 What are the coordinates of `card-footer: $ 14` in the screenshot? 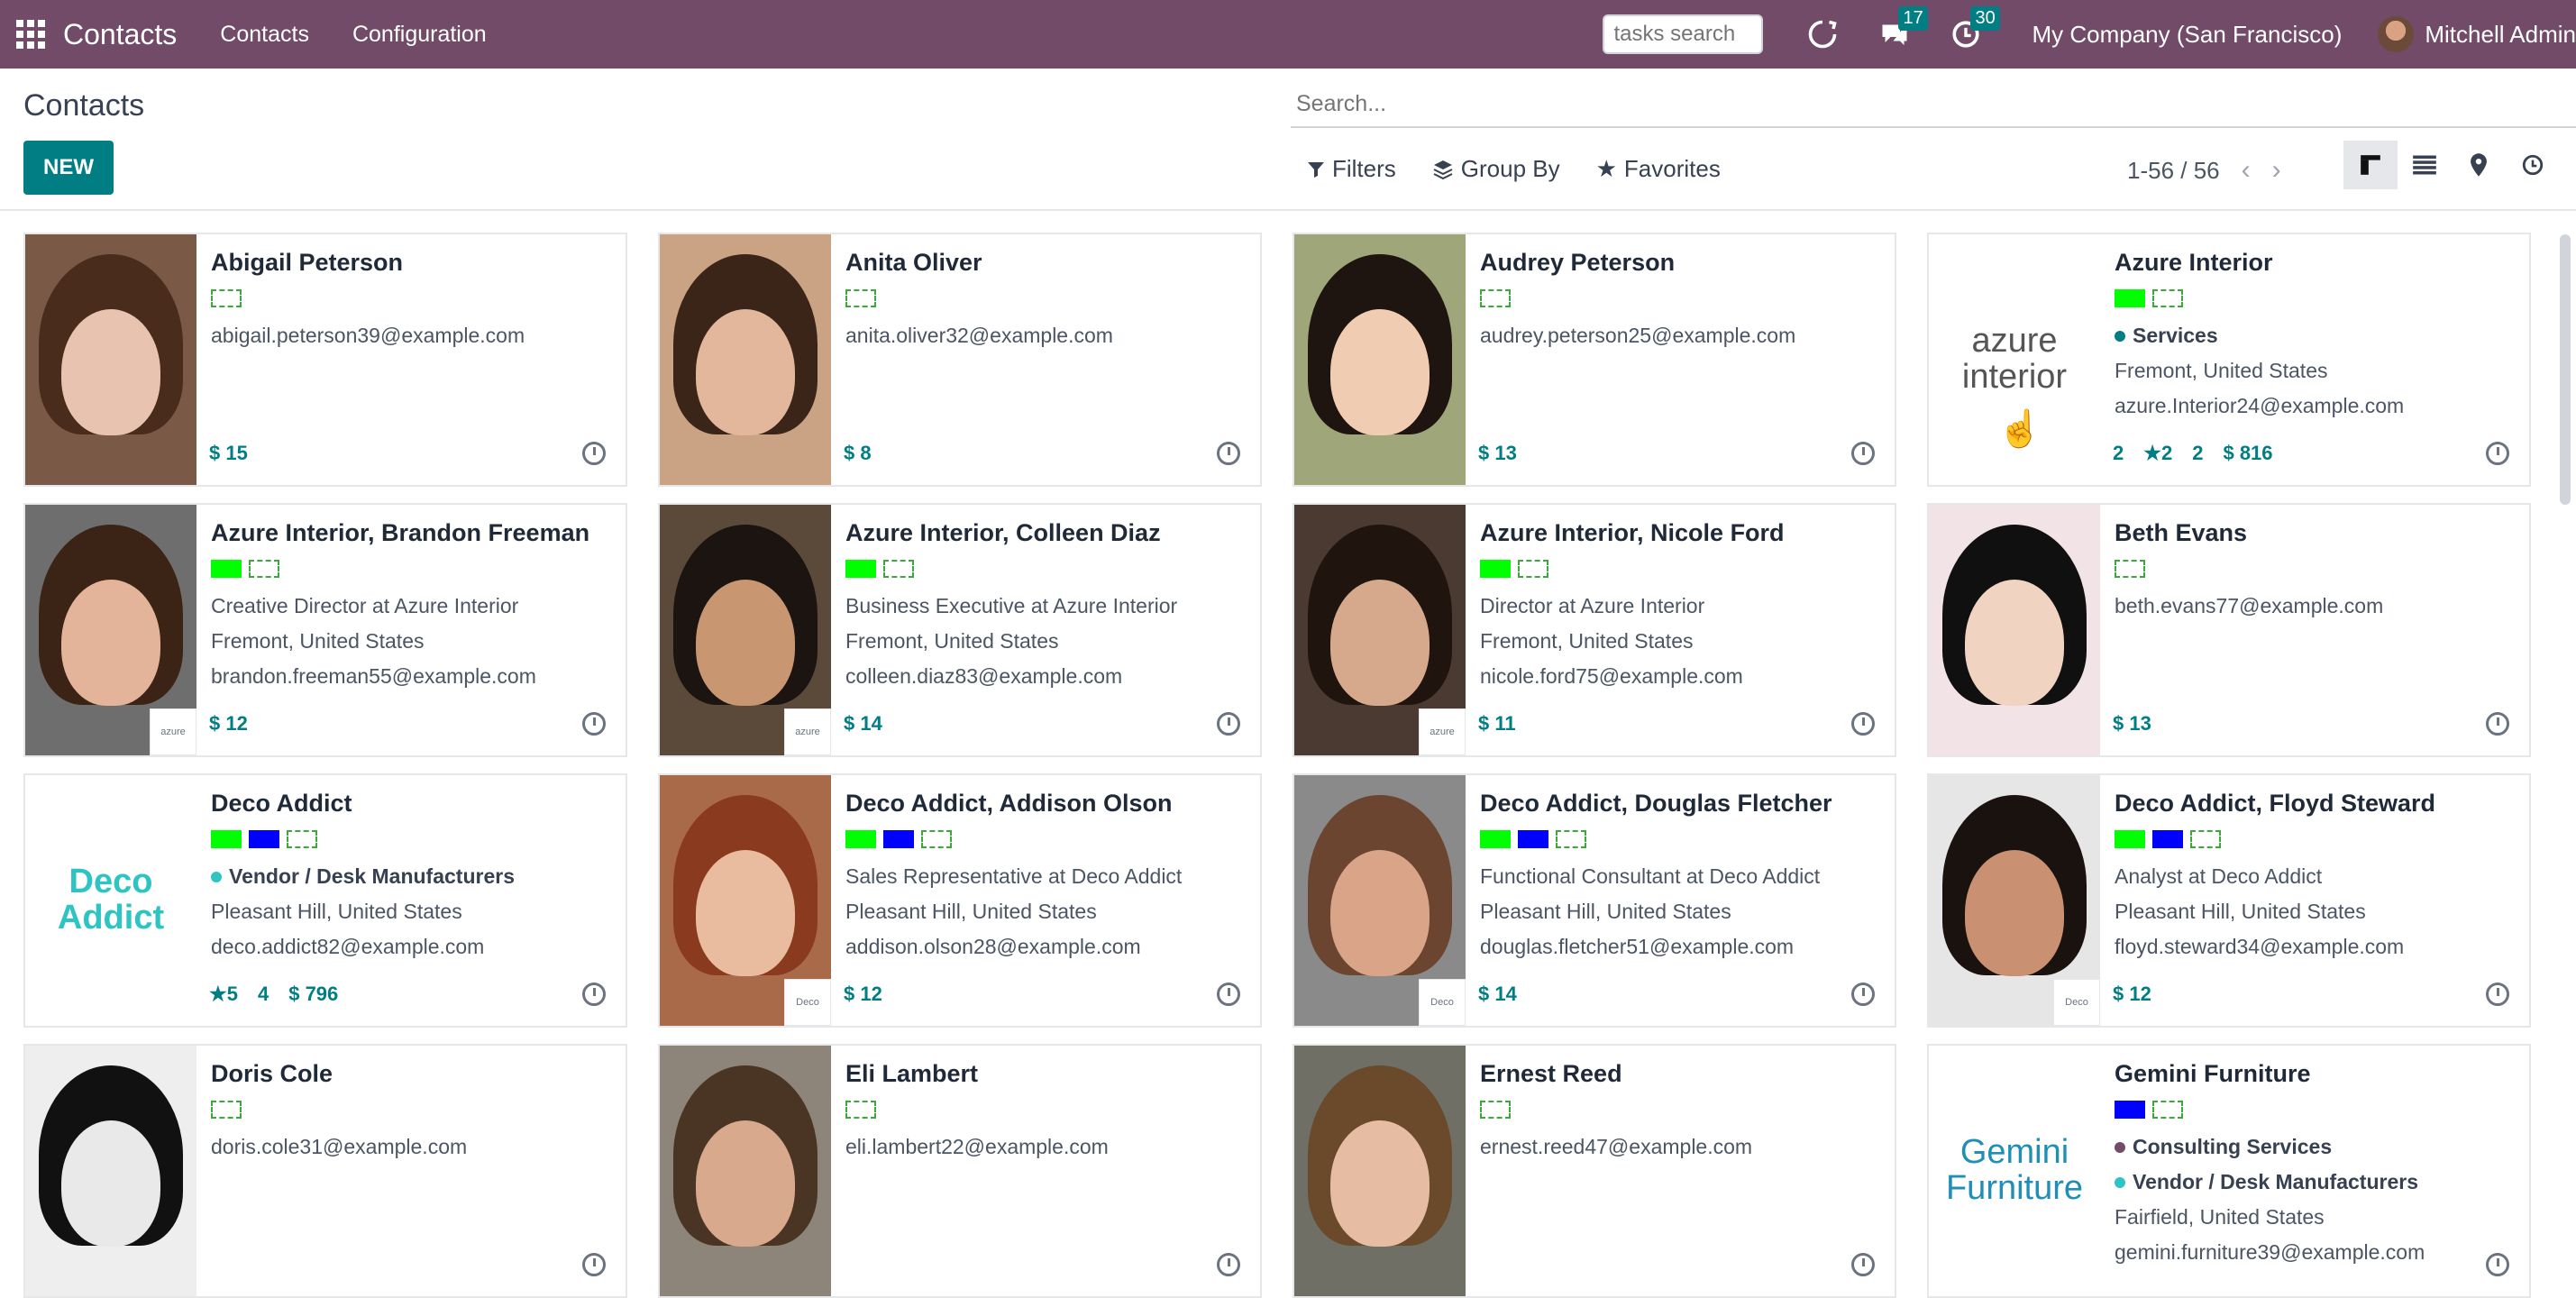 It's located at (1497, 994).